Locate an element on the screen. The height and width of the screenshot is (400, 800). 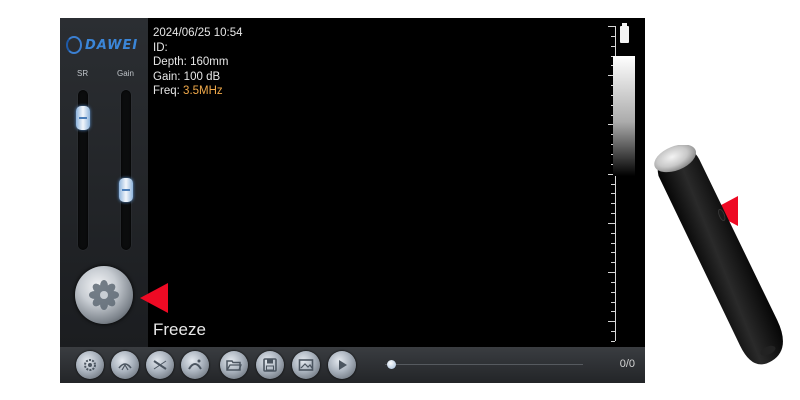
frequency-label: Freq: is located at coordinates (166, 91).